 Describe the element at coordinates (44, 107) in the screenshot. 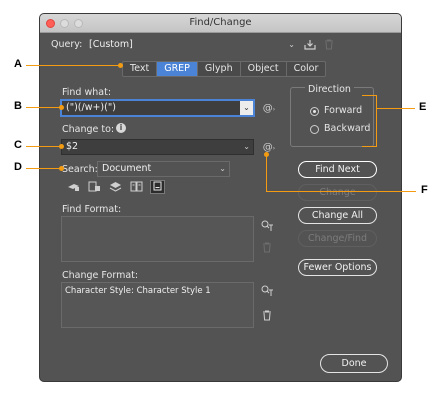

I see `callout-b-line` at that location.